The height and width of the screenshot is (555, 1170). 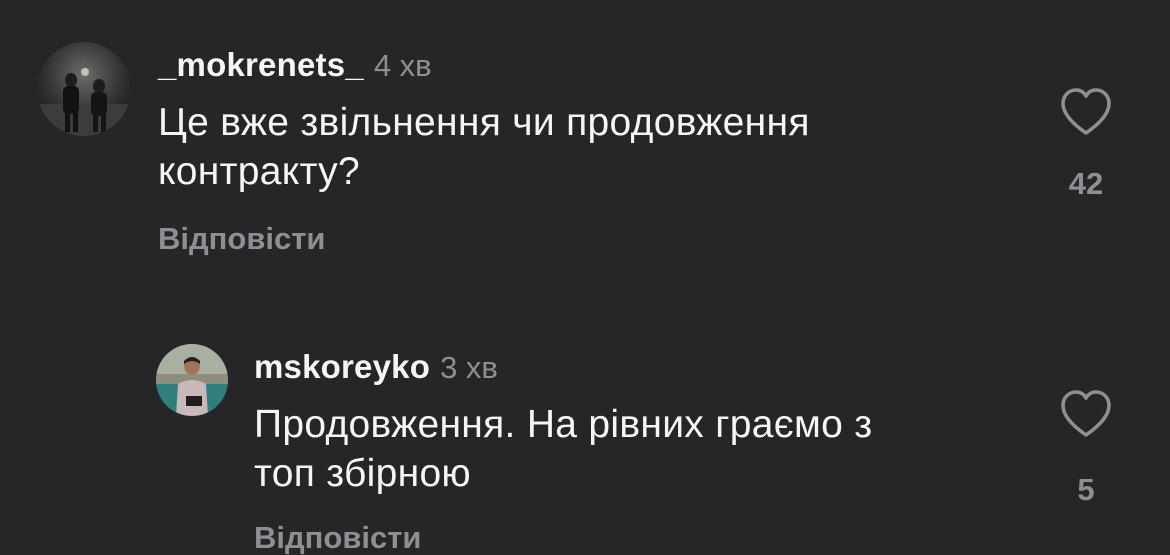 I want to click on comment-meta: _mokrenets_ 4 хв, so click(x=295, y=64).